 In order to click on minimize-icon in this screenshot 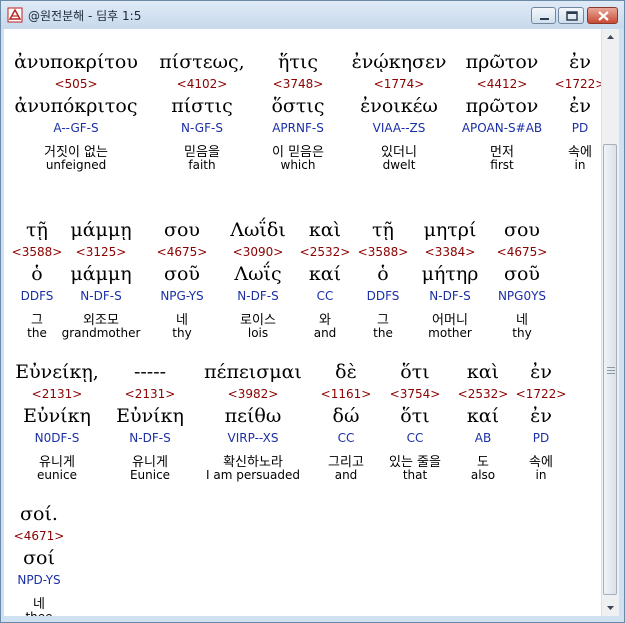, I will do `click(544, 19)`.